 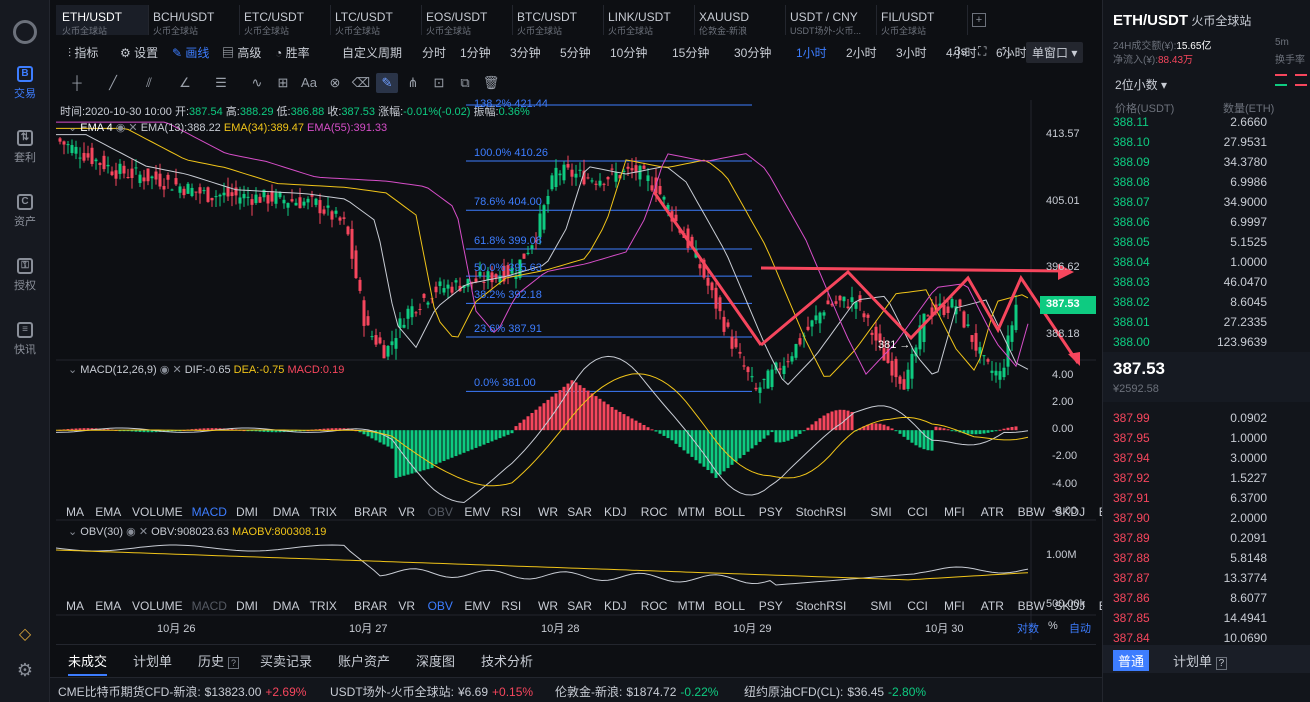 What do you see at coordinates (439, 83) in the screenshot?
I see `lock-tool-icon: ⊡` at bounding box center [439, 83].